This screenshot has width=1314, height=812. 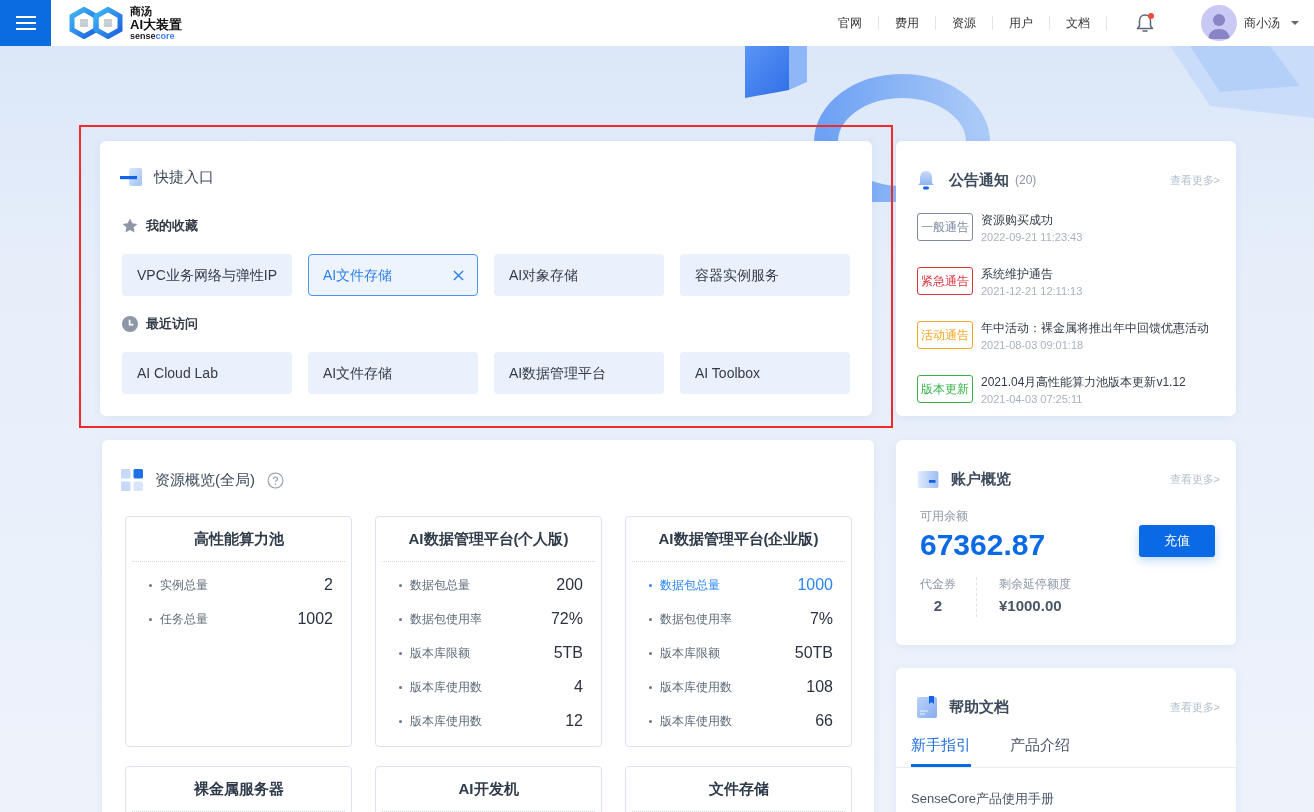 I want to click on notice-tag: 活动通告, so click(x=945, y=335).